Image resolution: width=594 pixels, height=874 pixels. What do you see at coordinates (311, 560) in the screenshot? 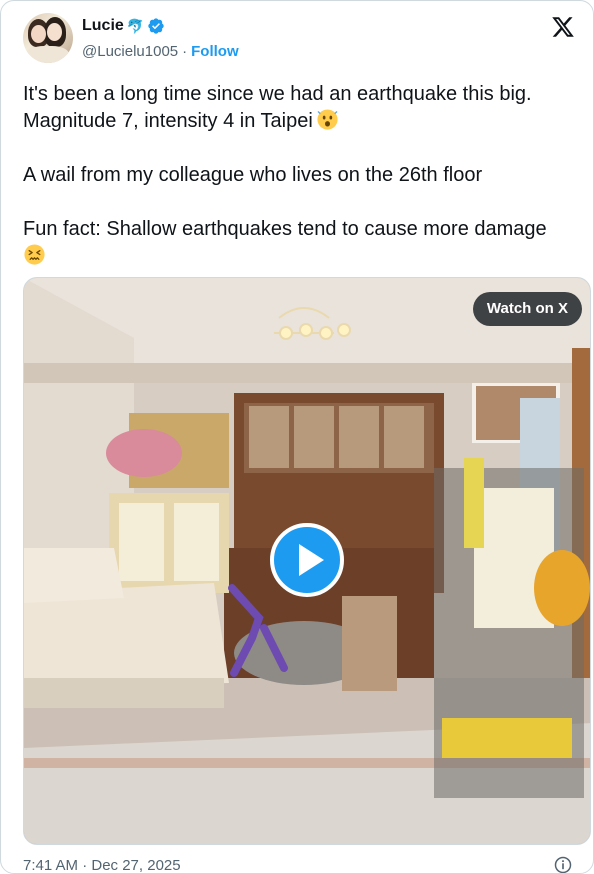
I see `play-icon` at bounding box center [311, 560].